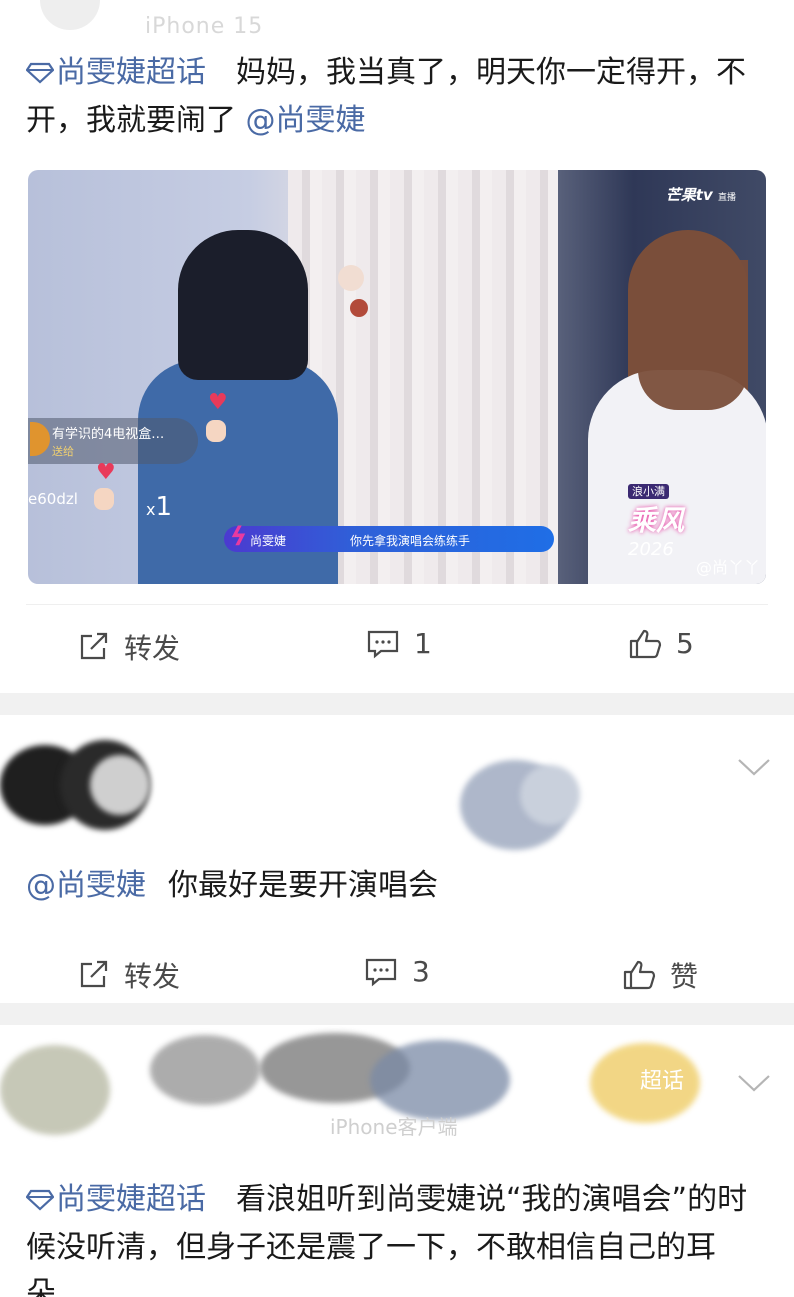  What do you see at coordinates (727, 567) in the screenshot?
I see `watermark: @尚丫丫` at bounding box center [727, 567].